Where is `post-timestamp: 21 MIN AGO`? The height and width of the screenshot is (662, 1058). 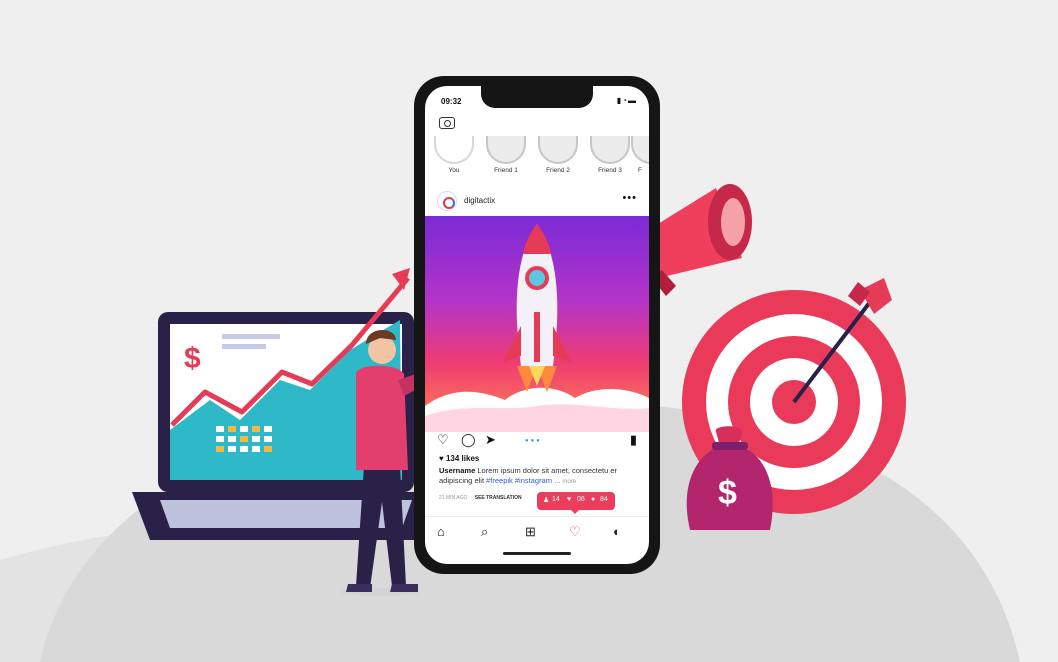 post-timestamp: 21 MIN AGO is located at coordinates (453, 498).